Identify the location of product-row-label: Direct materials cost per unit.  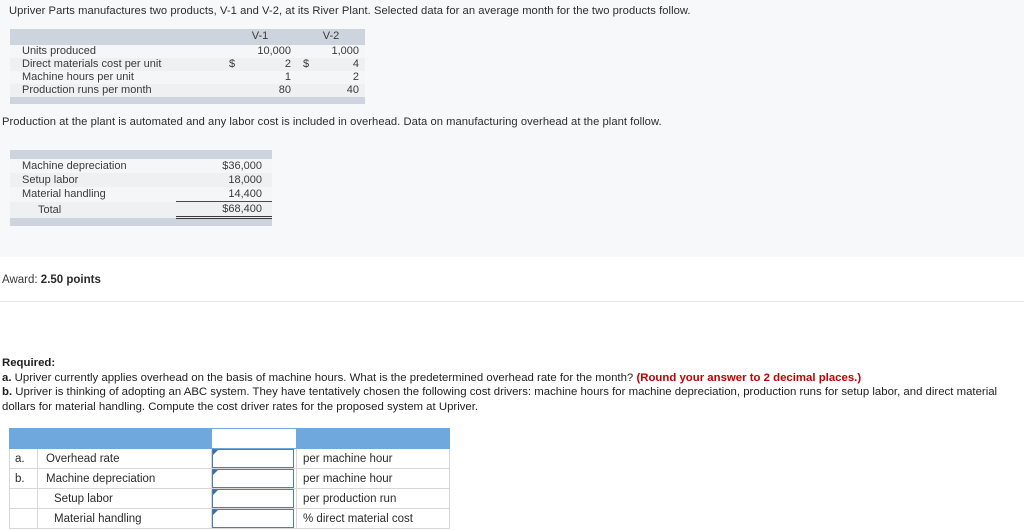
(92, 64).